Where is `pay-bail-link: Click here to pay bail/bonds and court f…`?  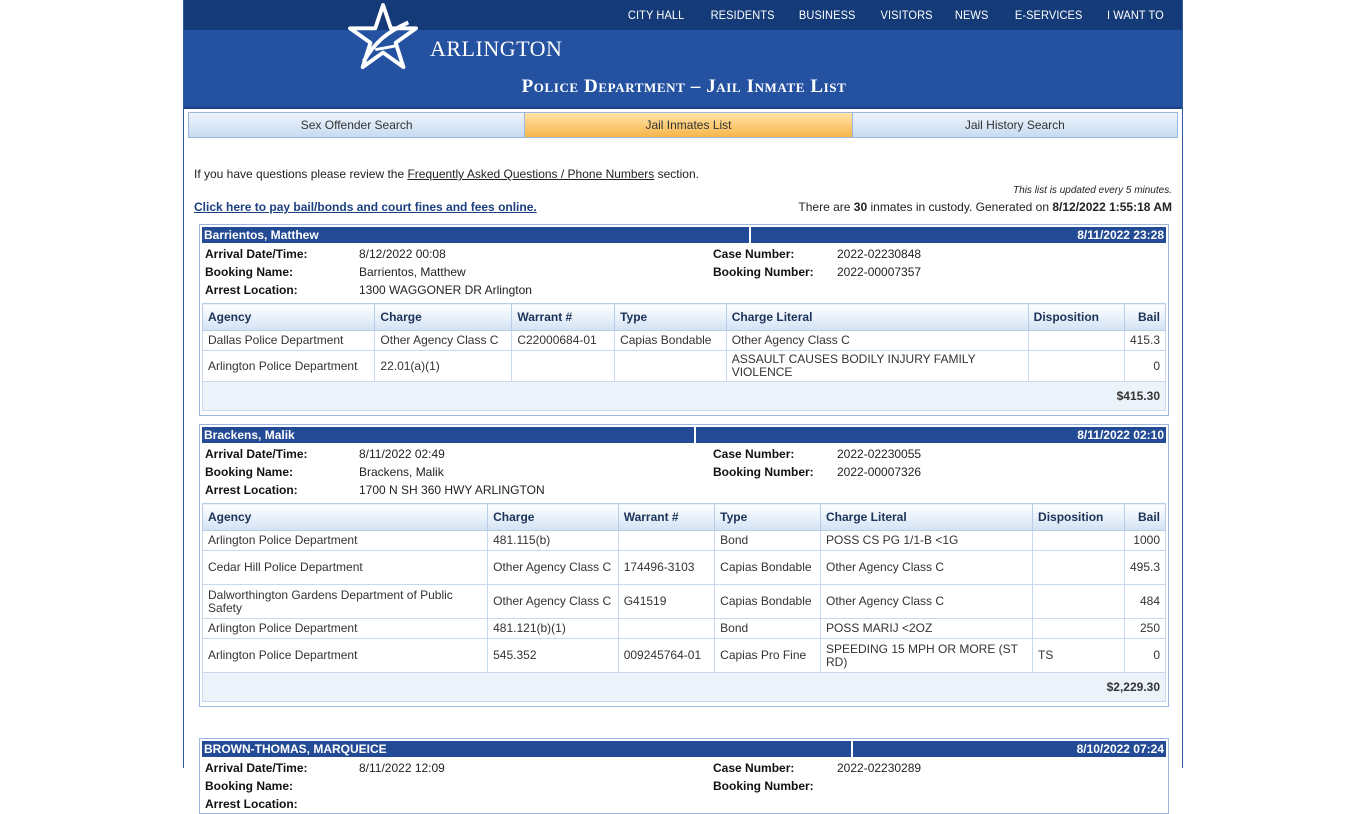
pay-bail-link: Click here to pay bail/bonds and court f… is located at coordinates (365, 207).